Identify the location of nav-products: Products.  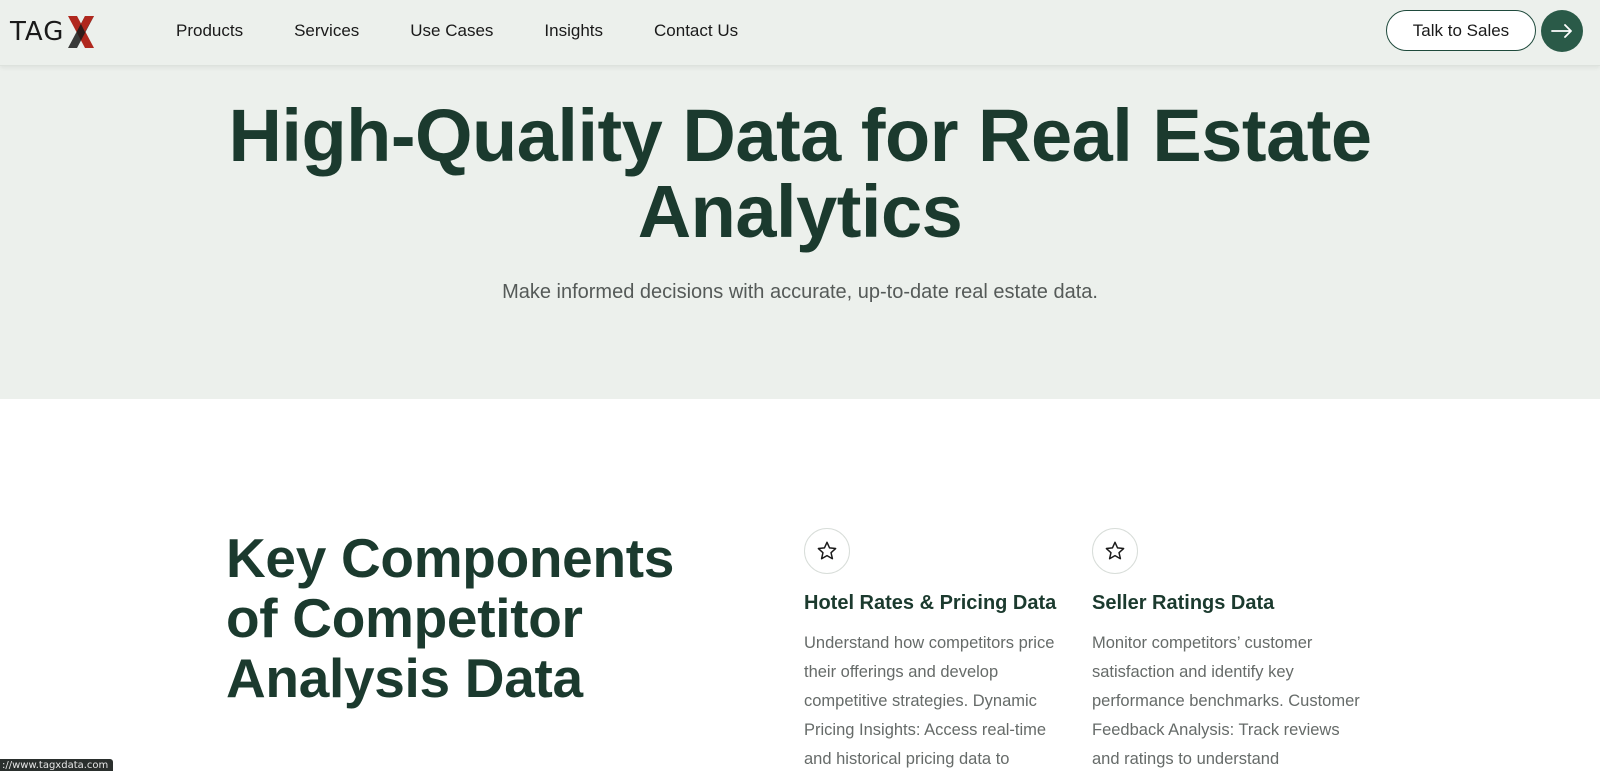
(209, 31).